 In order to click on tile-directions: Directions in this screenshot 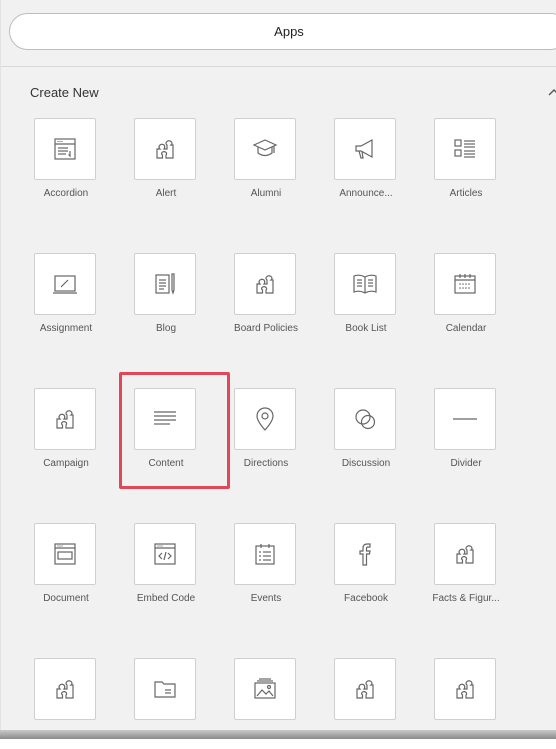, I will do `click(265, 428)`.